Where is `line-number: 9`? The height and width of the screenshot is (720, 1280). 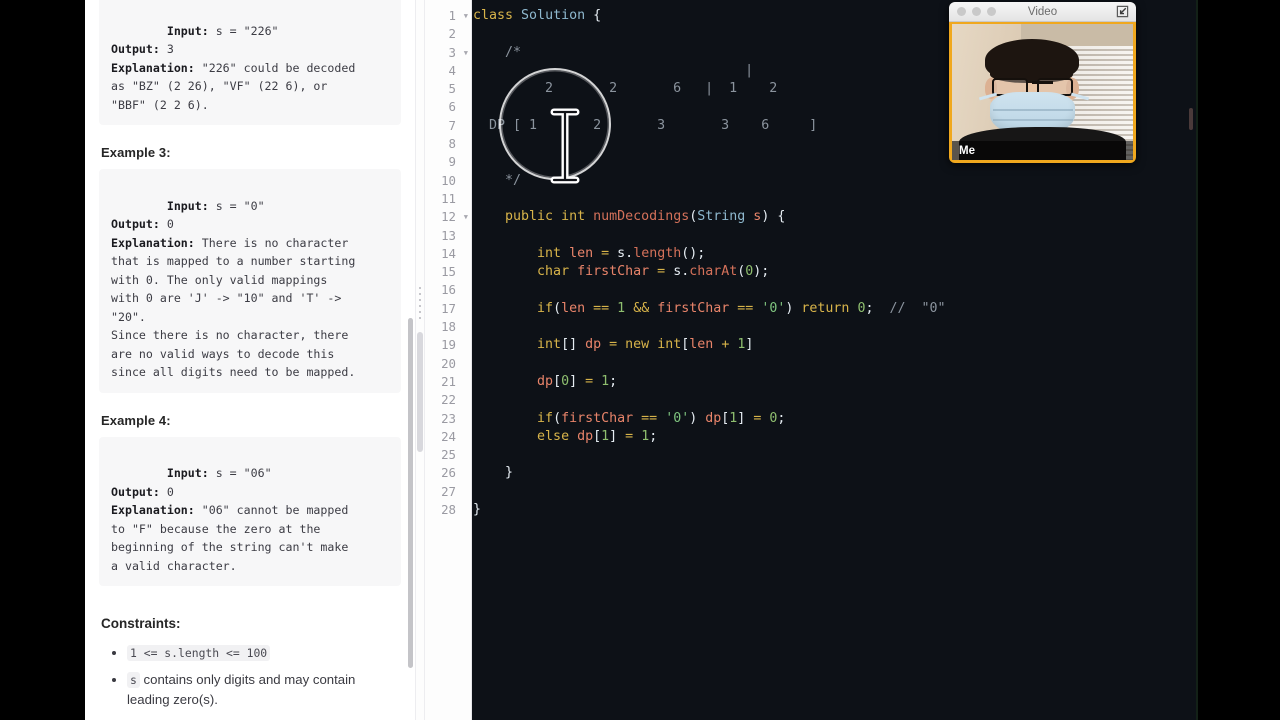
line-number: 9 is located at coordinates (448, 162).